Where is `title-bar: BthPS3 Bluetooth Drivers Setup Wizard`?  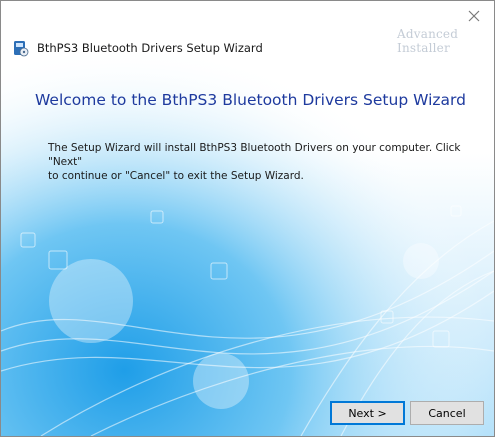 title-bar: BthPS3 Bluetooth Drivers Setup Wizard is located at coordinates (138, 48).